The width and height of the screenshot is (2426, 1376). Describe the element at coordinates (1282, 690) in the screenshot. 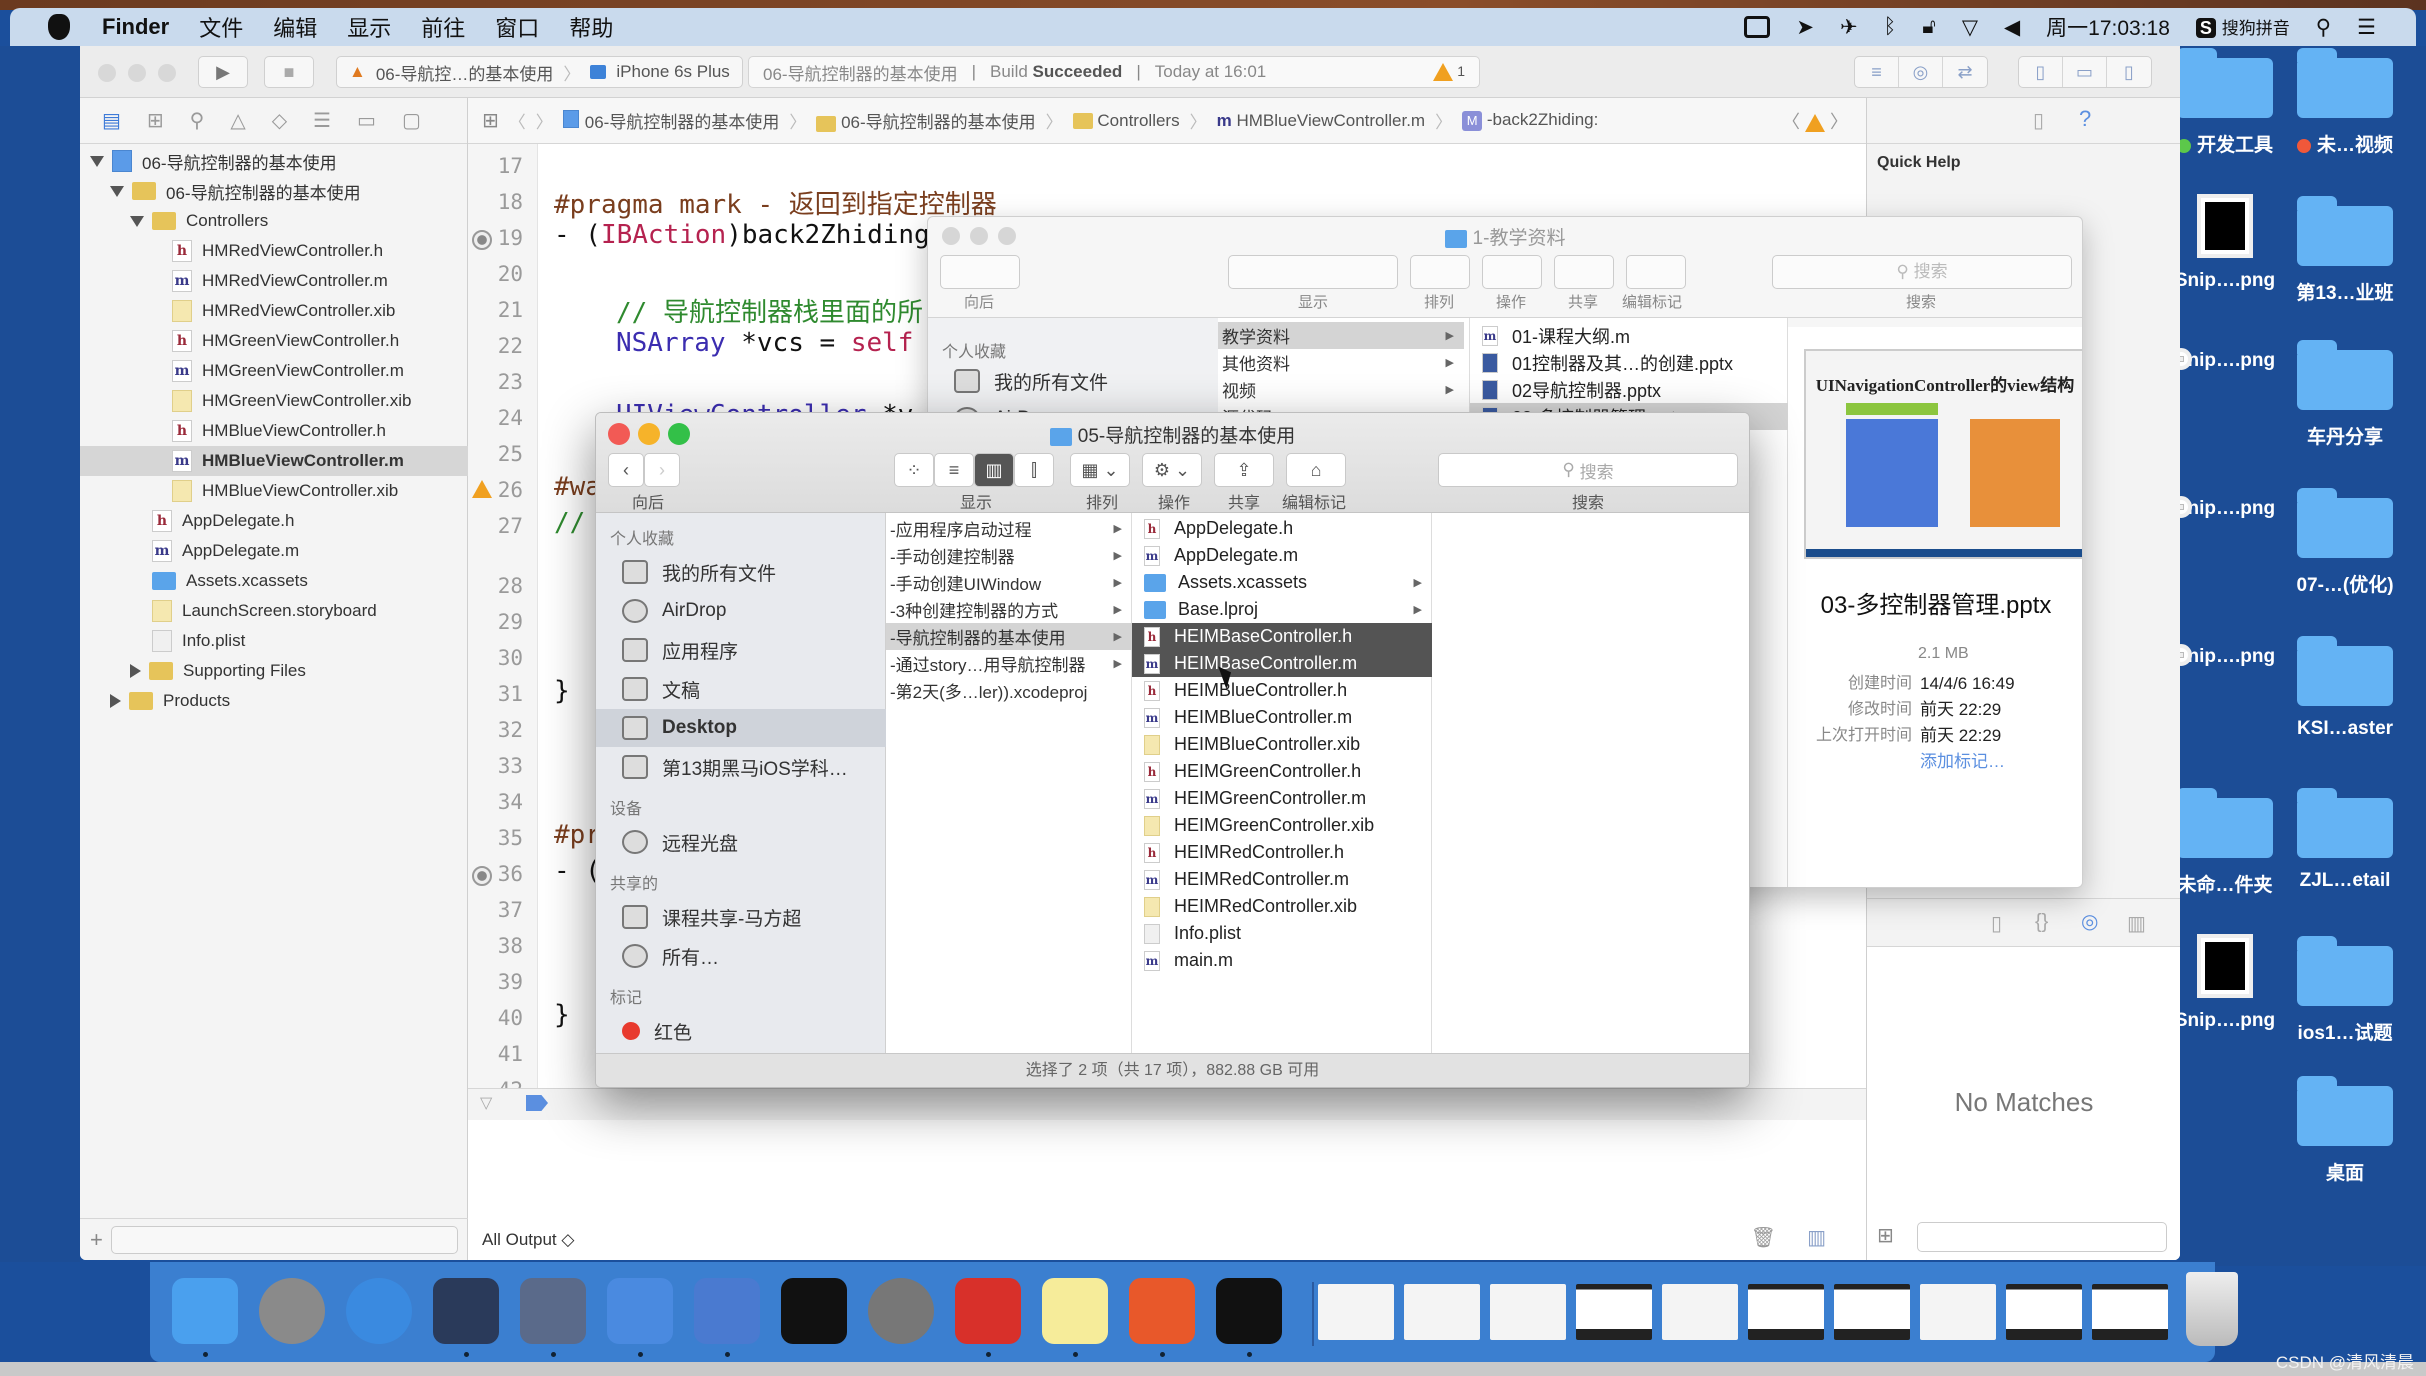

I see `f2-file-item: h HEIMBlueController.h` at that location.